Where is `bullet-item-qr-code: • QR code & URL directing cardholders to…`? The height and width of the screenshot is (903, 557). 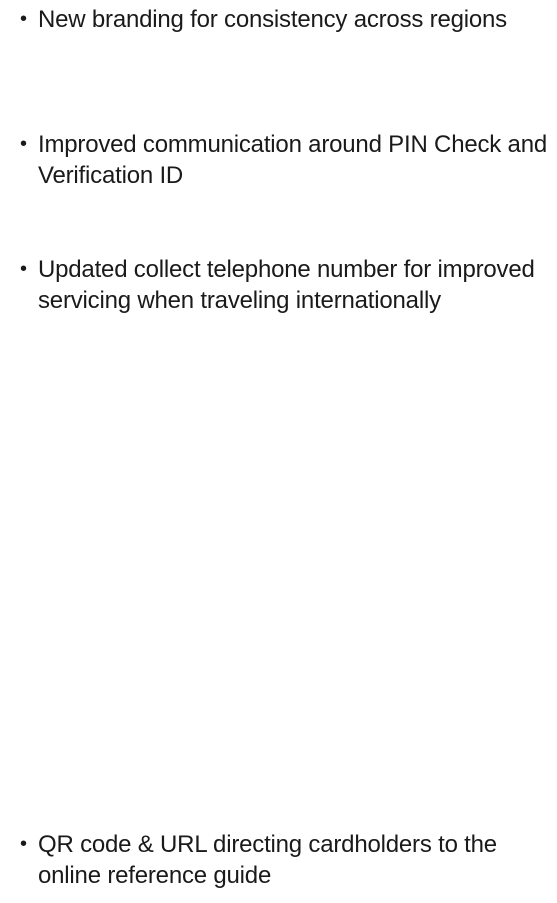
bullet-item-qr-code: • QR code & URL directing cardholders to… is located at coordinates (287, 860).